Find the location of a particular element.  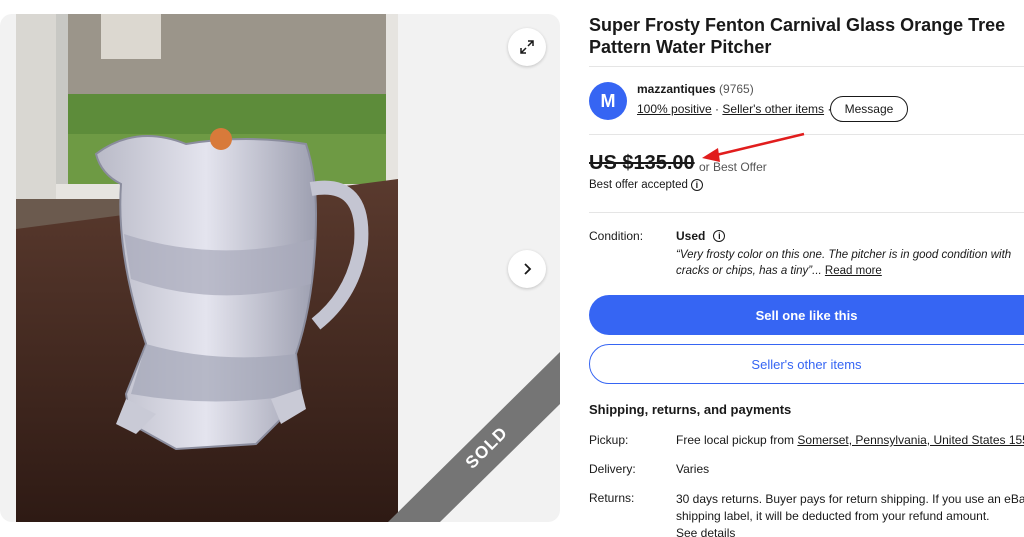

condition-label: Condition: is located at coordinates (616, 236).